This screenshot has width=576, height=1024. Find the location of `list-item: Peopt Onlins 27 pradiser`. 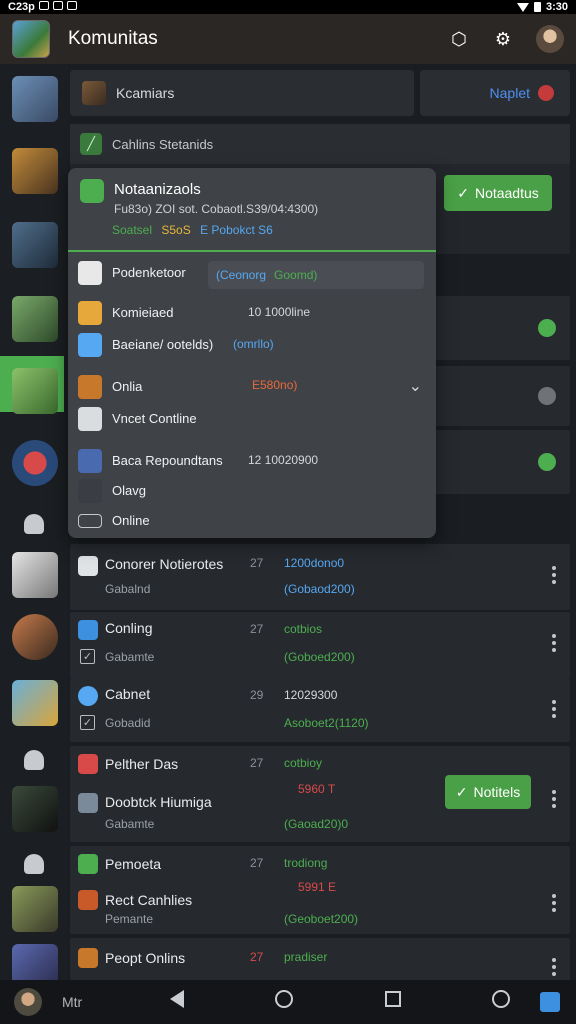

list-item: Peopt Onlins 27 pradiser is located at coordinates (320, 959).